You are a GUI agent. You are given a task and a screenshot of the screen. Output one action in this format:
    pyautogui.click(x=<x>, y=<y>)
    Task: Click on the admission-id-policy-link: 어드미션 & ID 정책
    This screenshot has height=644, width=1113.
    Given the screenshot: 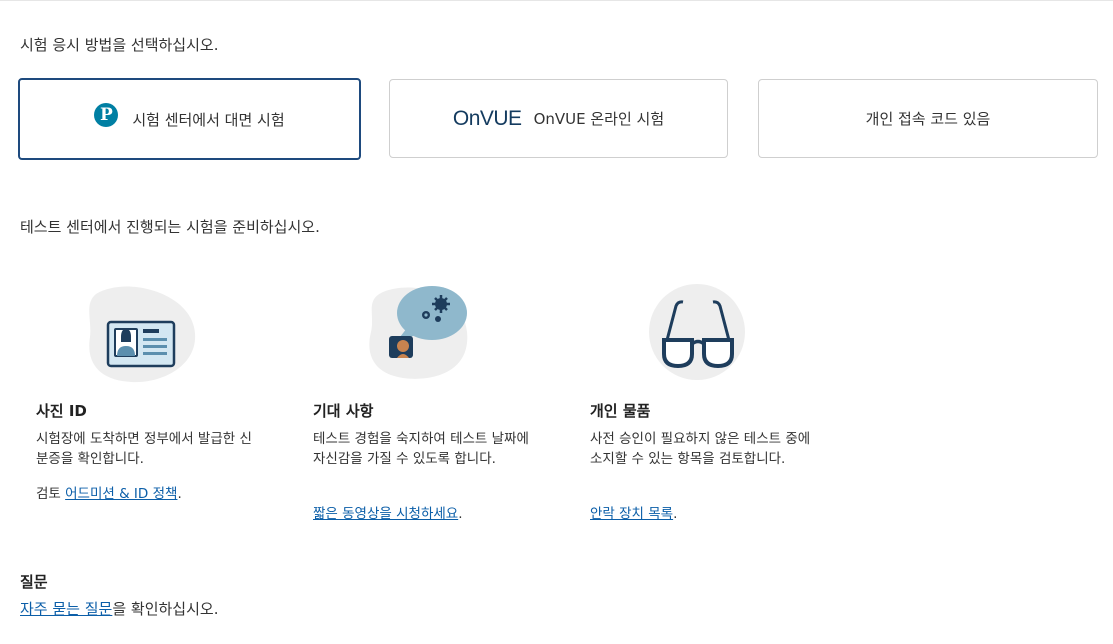 What is the action you would take?
    pyautogui.click(x=121, y=494)
    